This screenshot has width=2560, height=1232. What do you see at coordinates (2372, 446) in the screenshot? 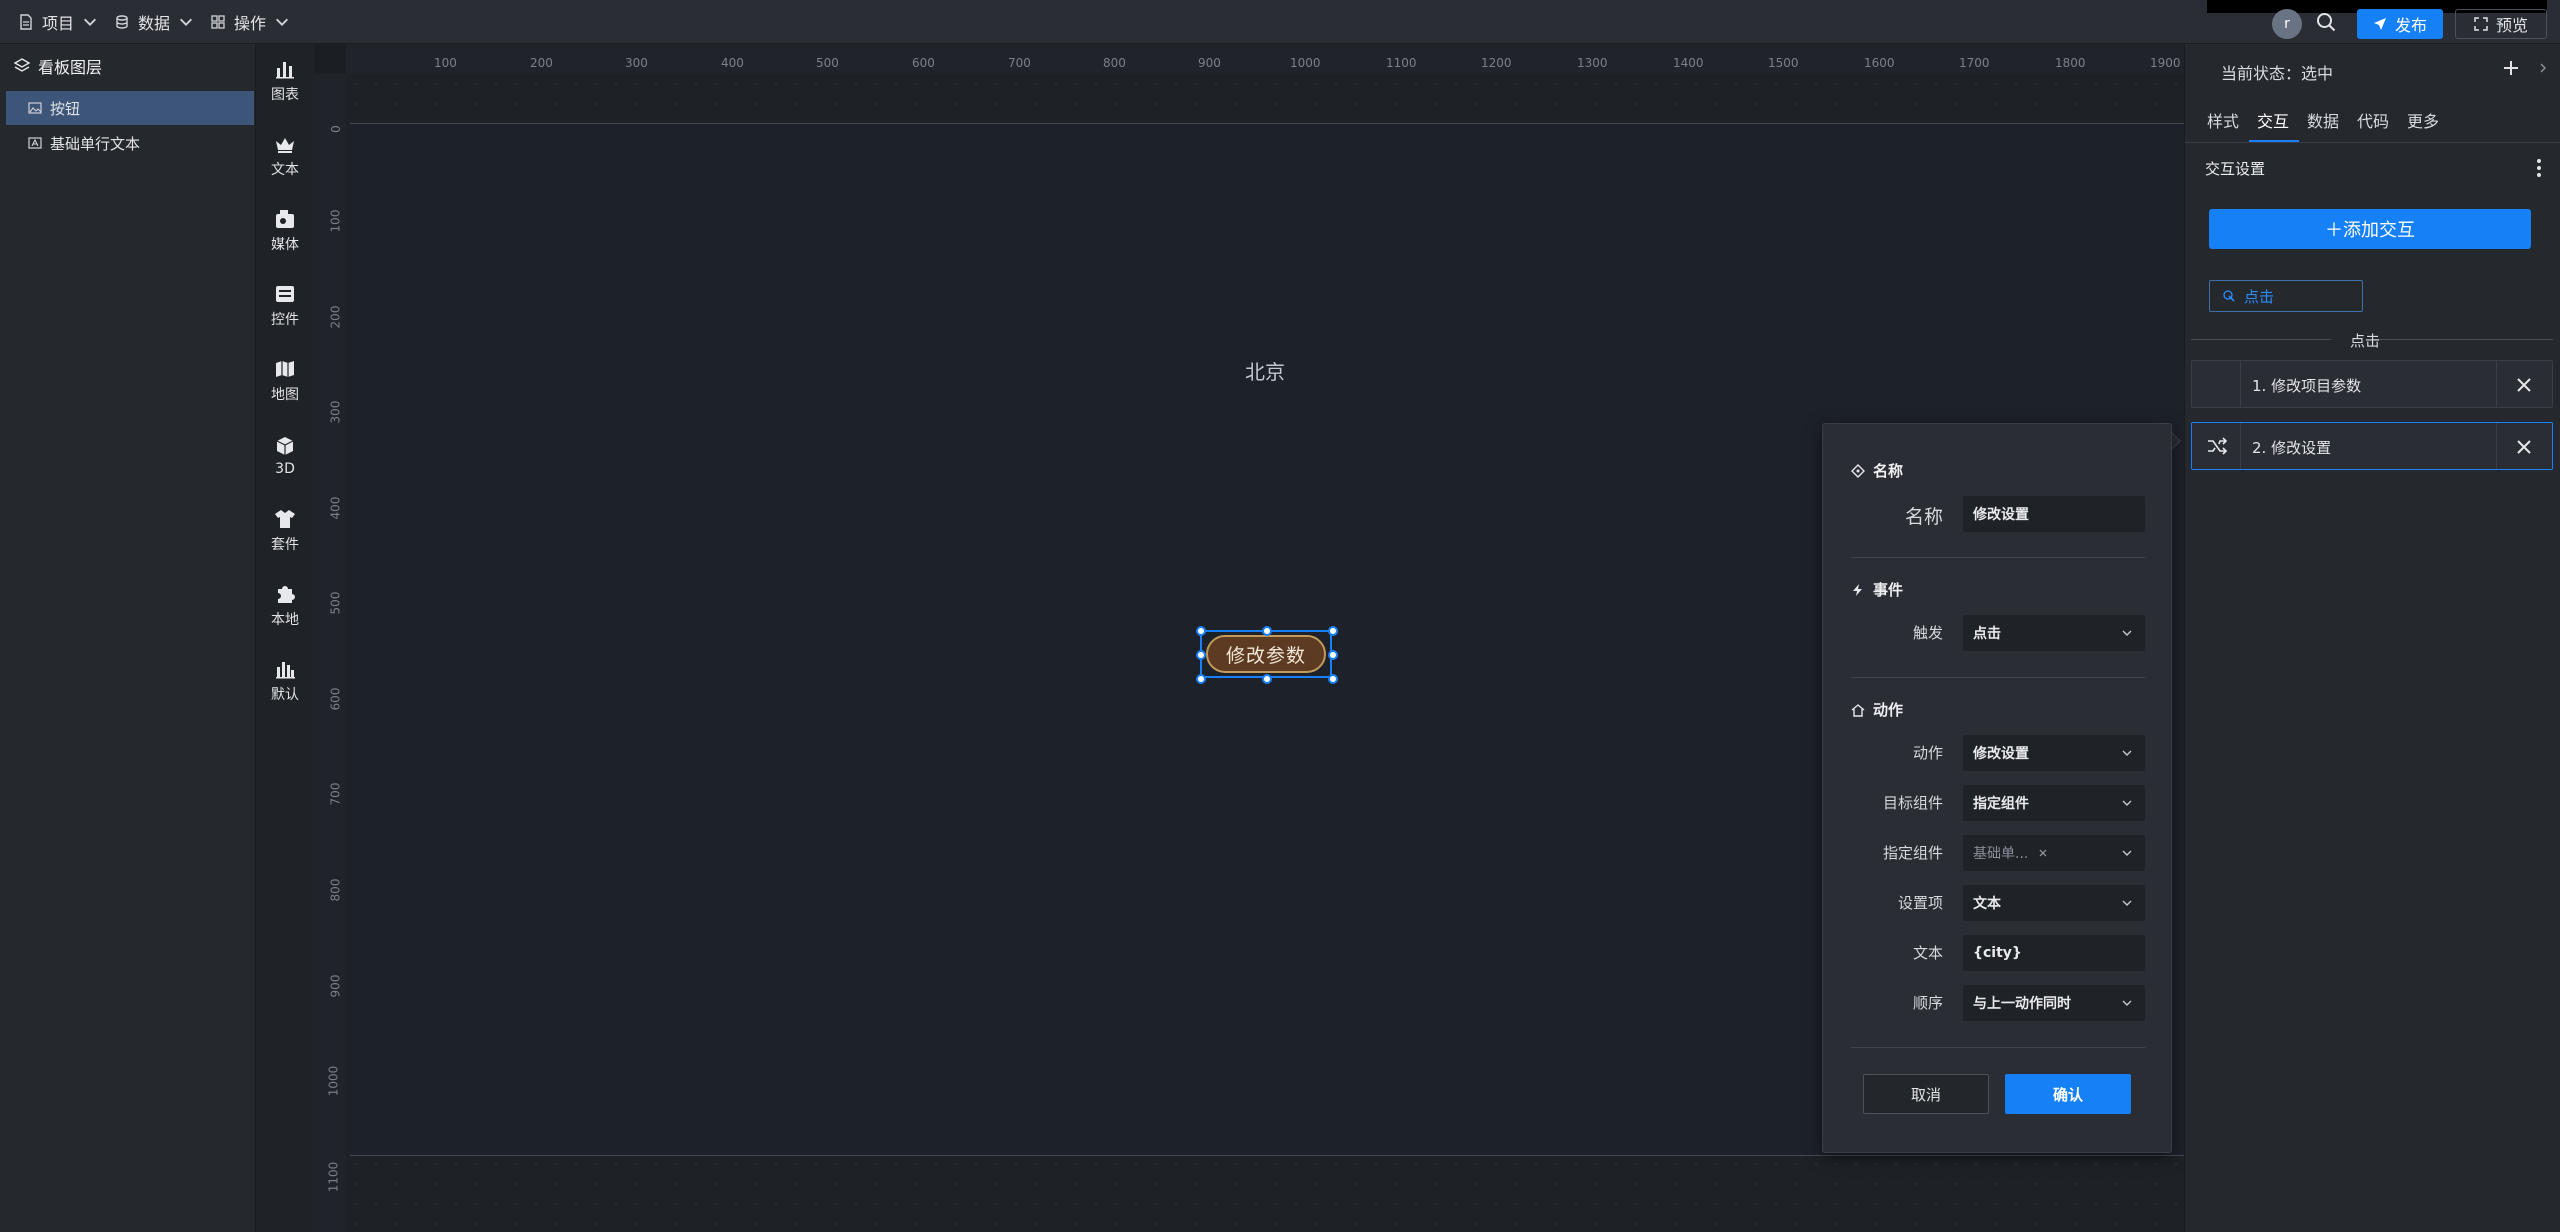
I see `action-item-2: 2. 修改设置` at bounding box center [2372, 446].